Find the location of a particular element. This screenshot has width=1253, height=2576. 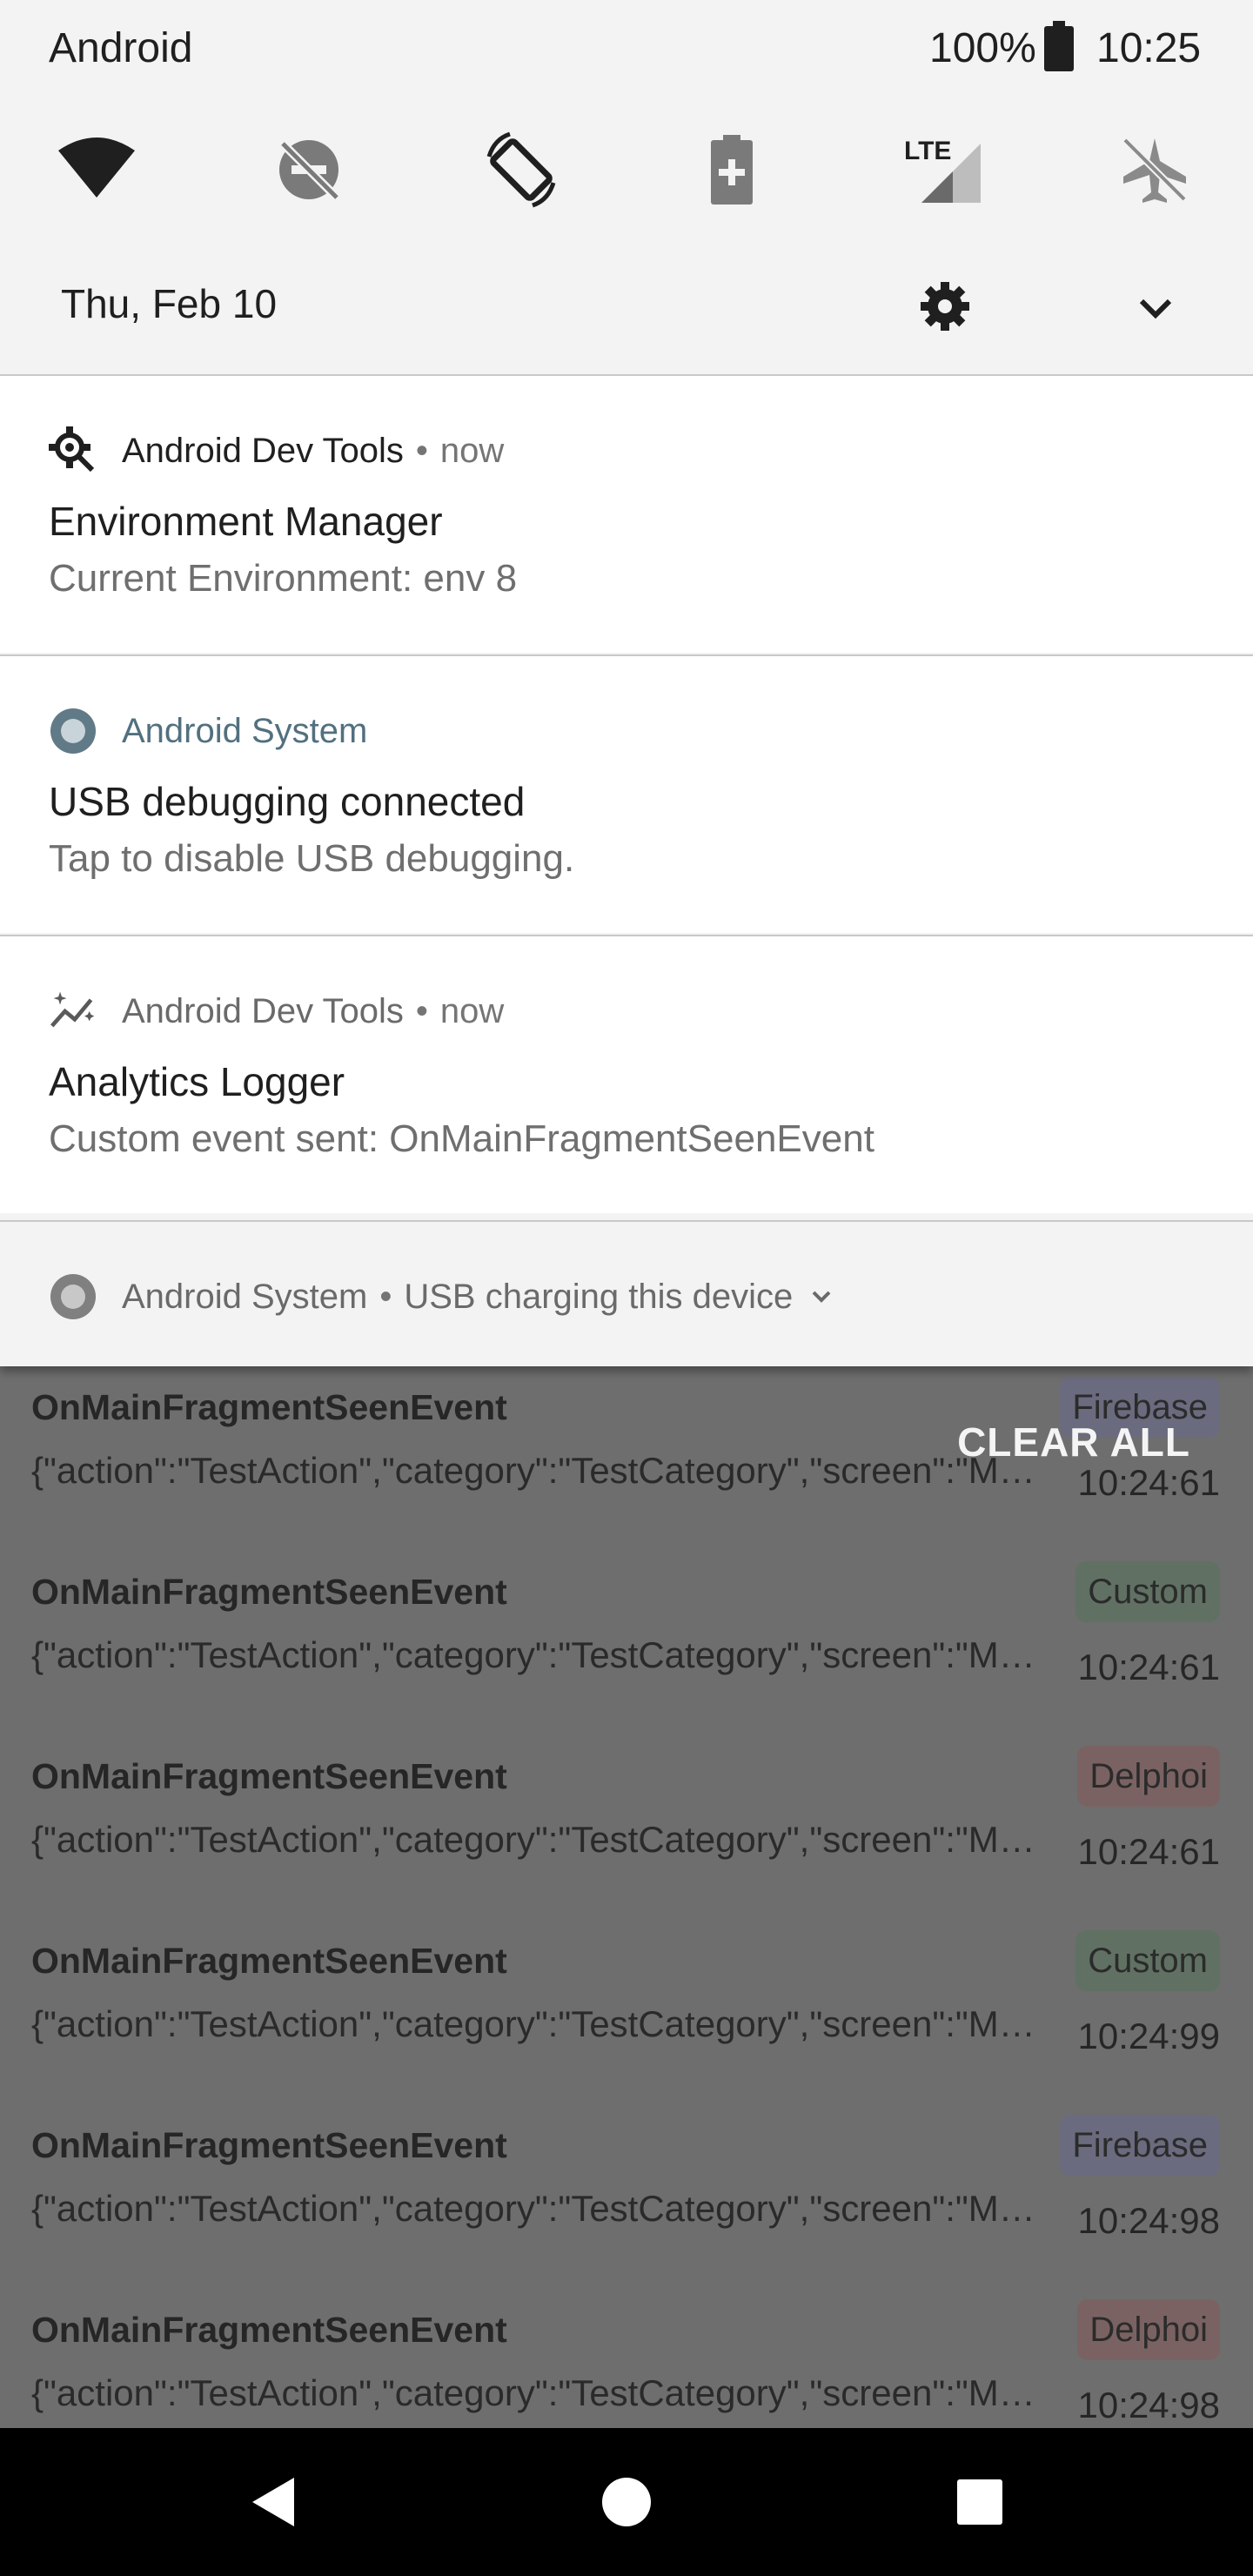

recents-icon is located at coordinates (980, 2502).